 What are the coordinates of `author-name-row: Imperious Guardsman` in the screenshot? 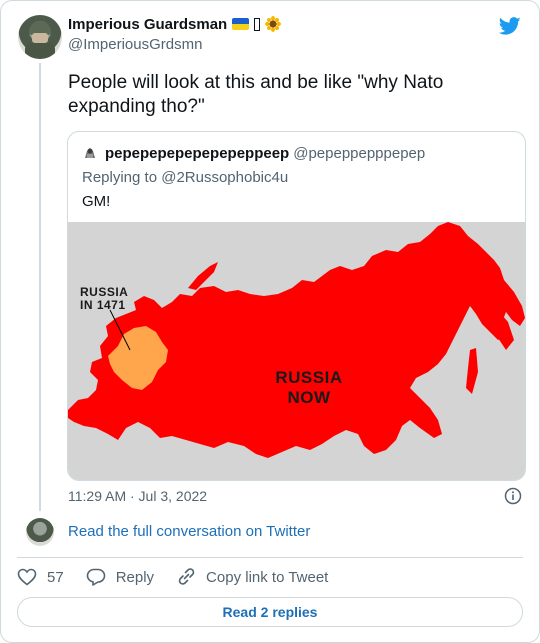 It's located at (175, 25).